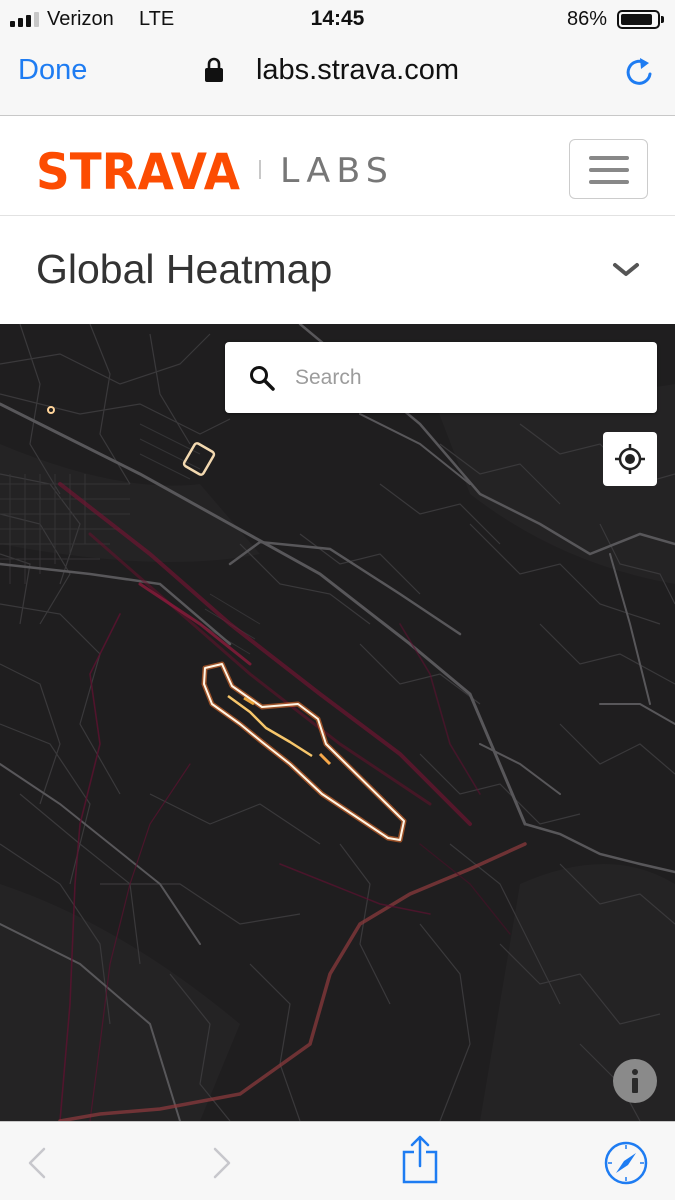  I want to click on site-header: STRAVA LABS, so click(337, 166).